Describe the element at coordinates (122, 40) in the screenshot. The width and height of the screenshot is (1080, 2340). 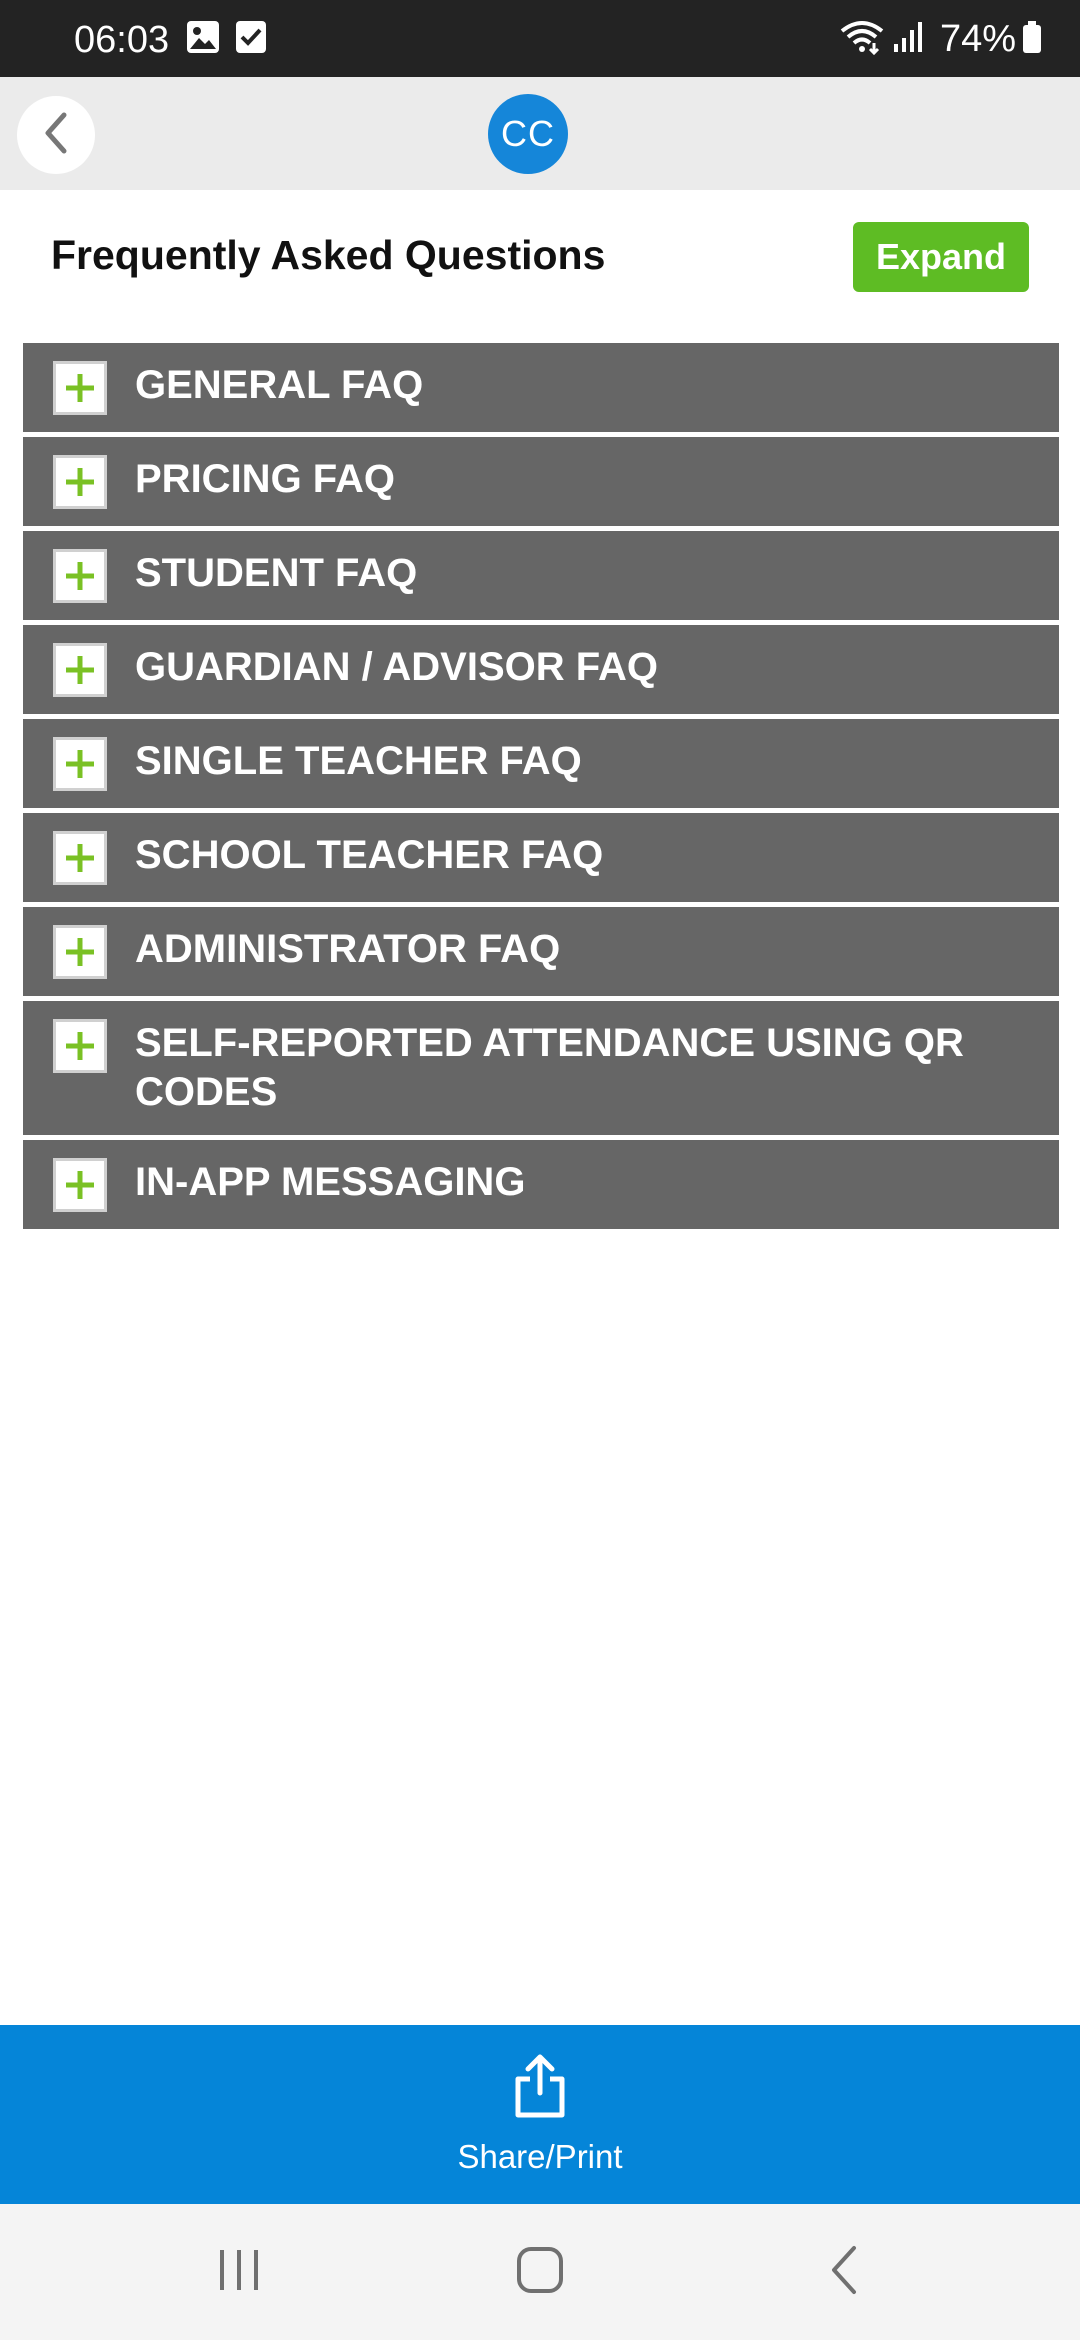
I see `status-time: 06:03` at that location.